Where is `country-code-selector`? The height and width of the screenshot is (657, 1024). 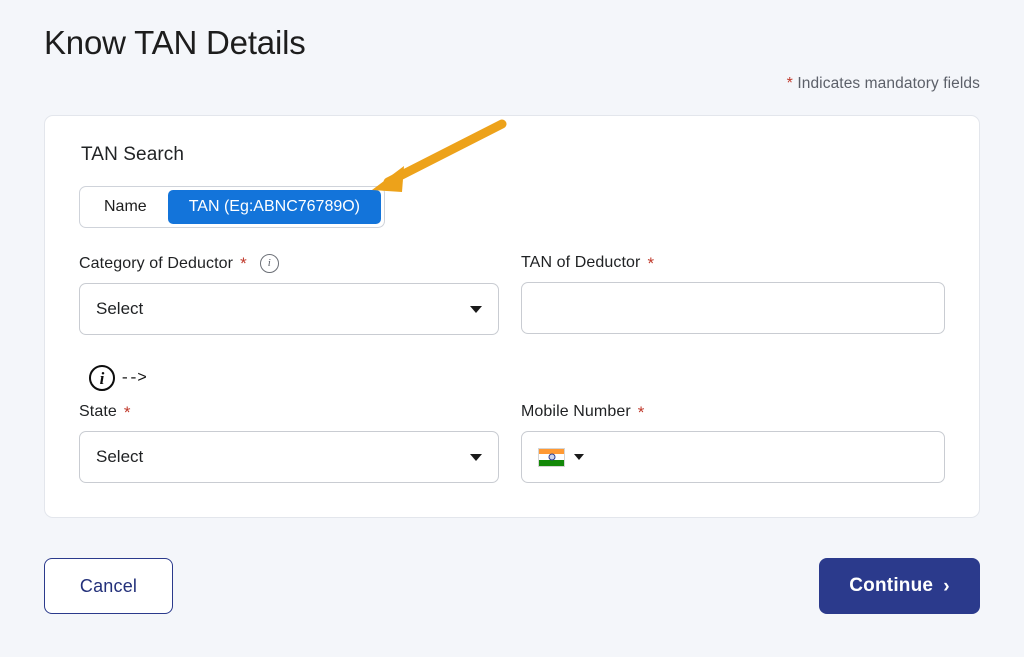
country-code-selector is located at coordinates (561, 457).